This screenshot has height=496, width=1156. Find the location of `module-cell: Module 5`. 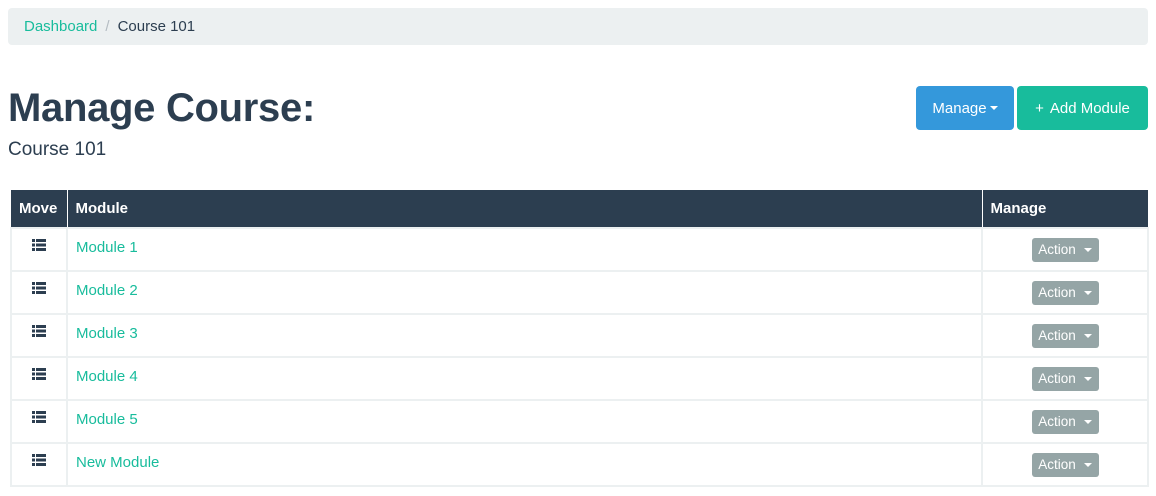

module-cell: Module 5 is located at coordinates (524, 421).